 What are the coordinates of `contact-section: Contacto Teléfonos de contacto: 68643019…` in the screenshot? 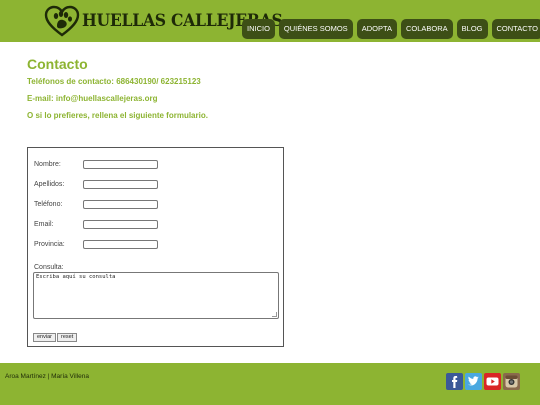 It's located at (117, 88).